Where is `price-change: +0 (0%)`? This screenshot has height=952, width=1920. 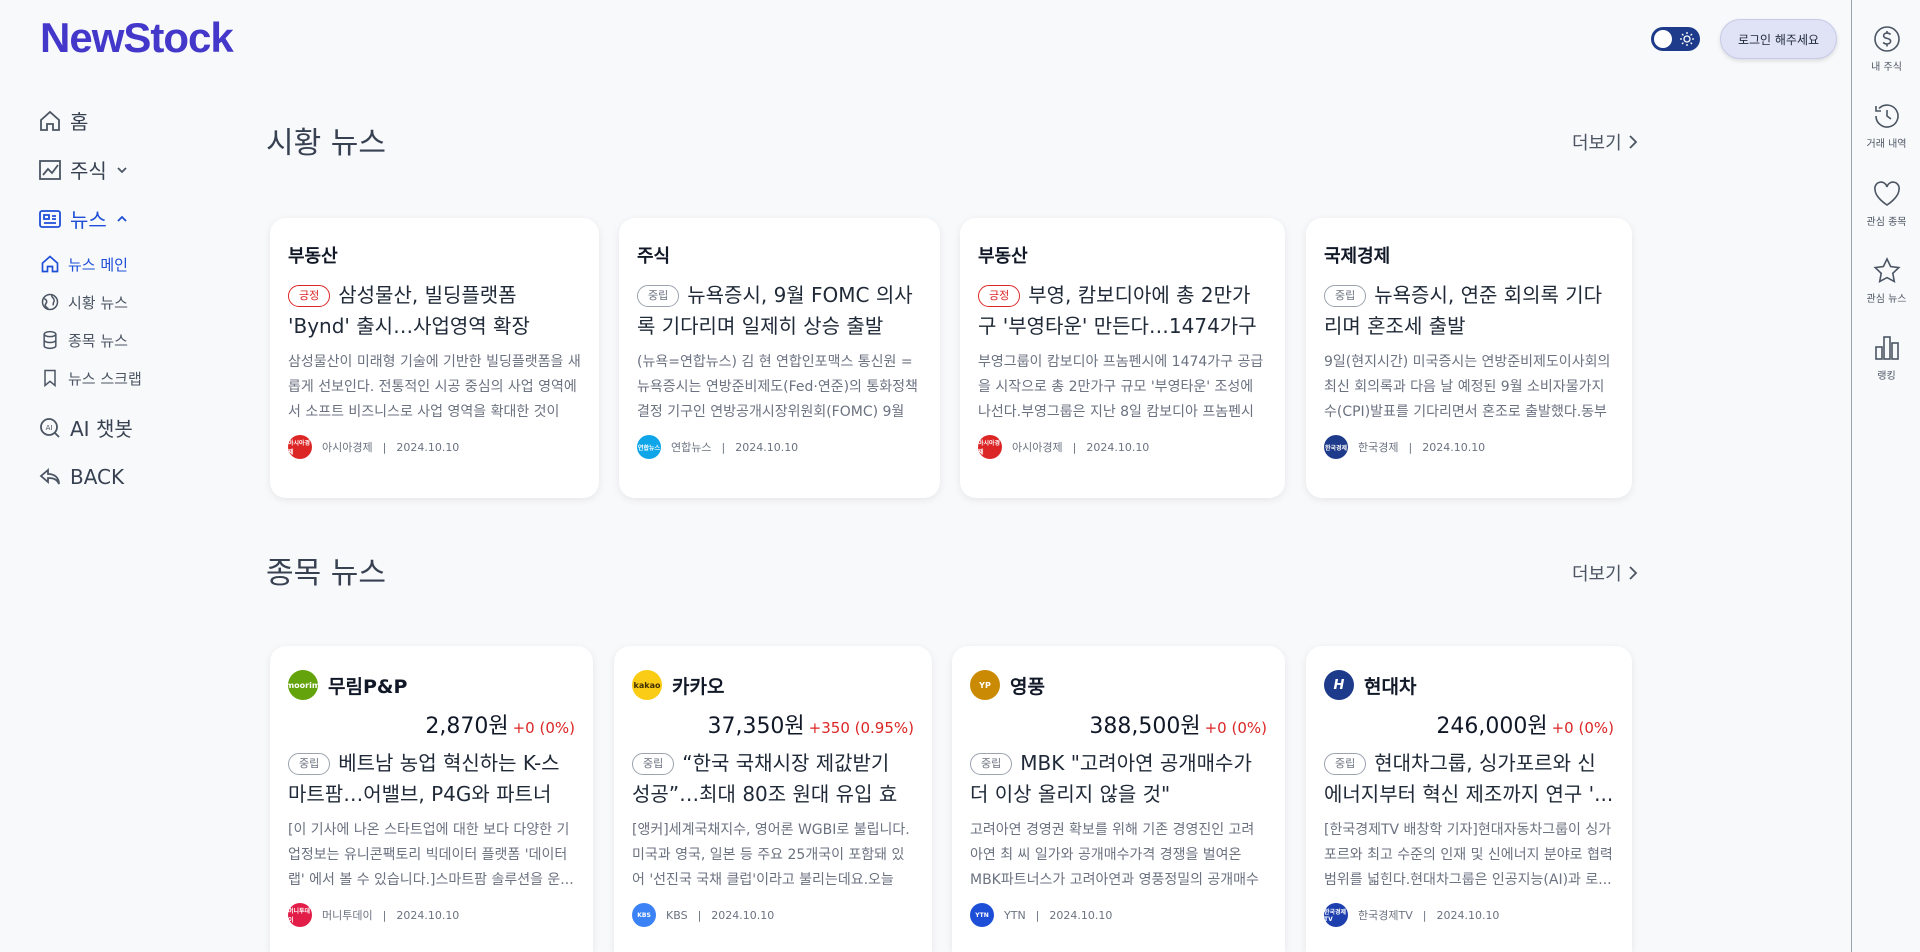 price-change: +0 (0%) is located at coordinates (1235, 728).